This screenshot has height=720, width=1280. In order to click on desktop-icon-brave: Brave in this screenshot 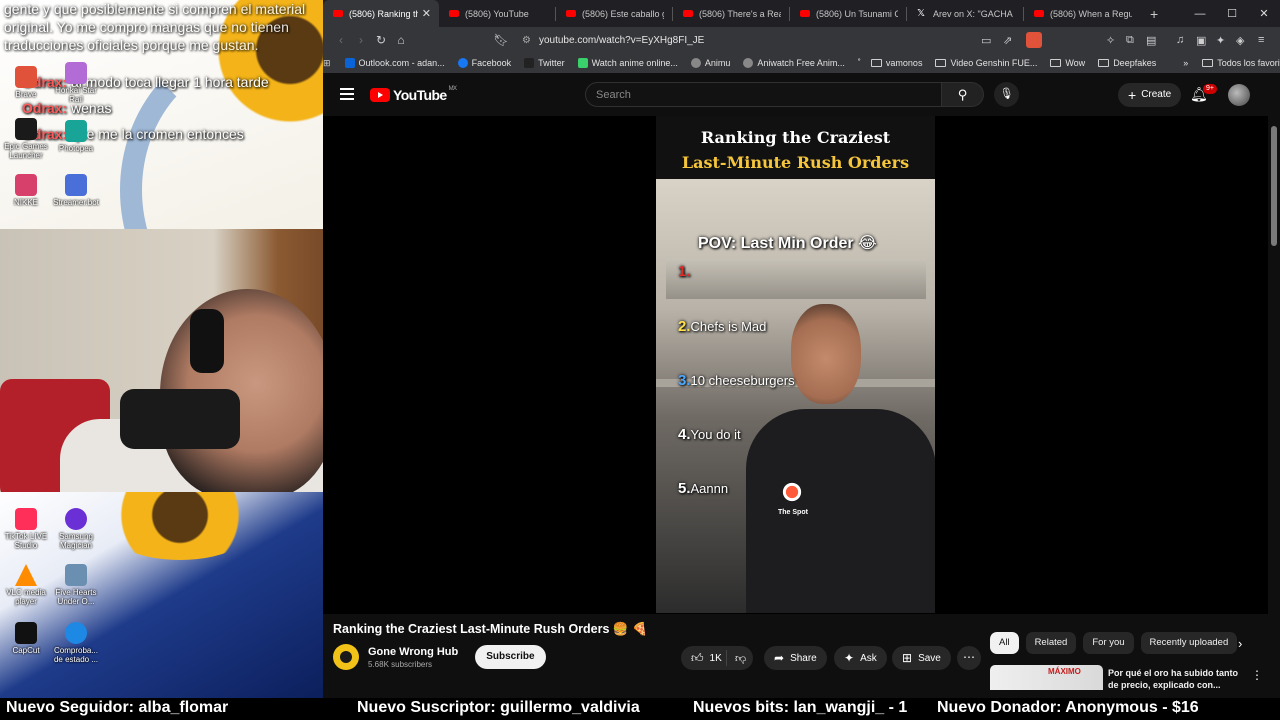, I will do `click(26, 82)`.